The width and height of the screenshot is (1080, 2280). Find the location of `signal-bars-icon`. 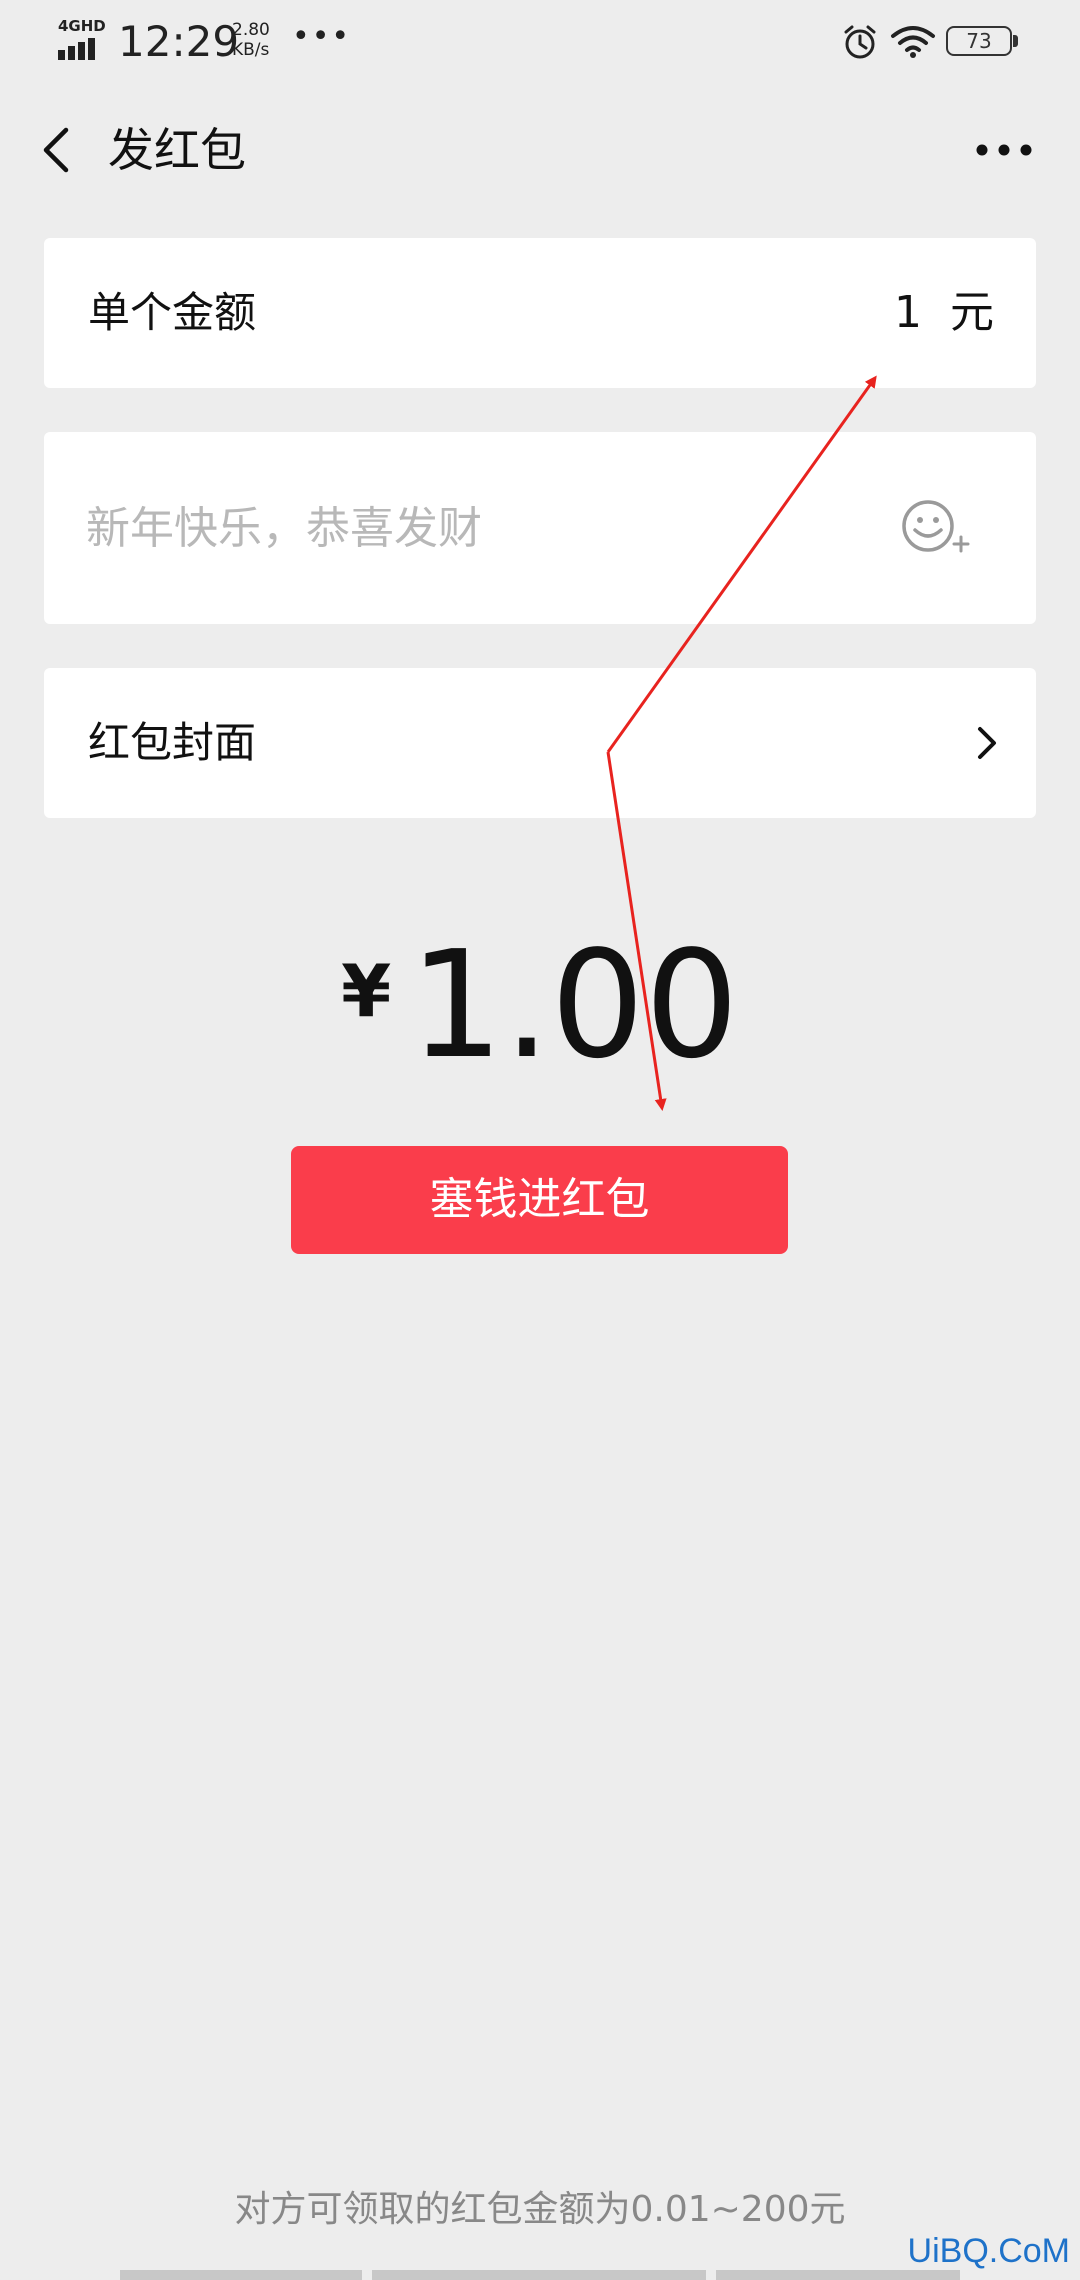

signal-bars-icon is located at coordinates (76, 49).